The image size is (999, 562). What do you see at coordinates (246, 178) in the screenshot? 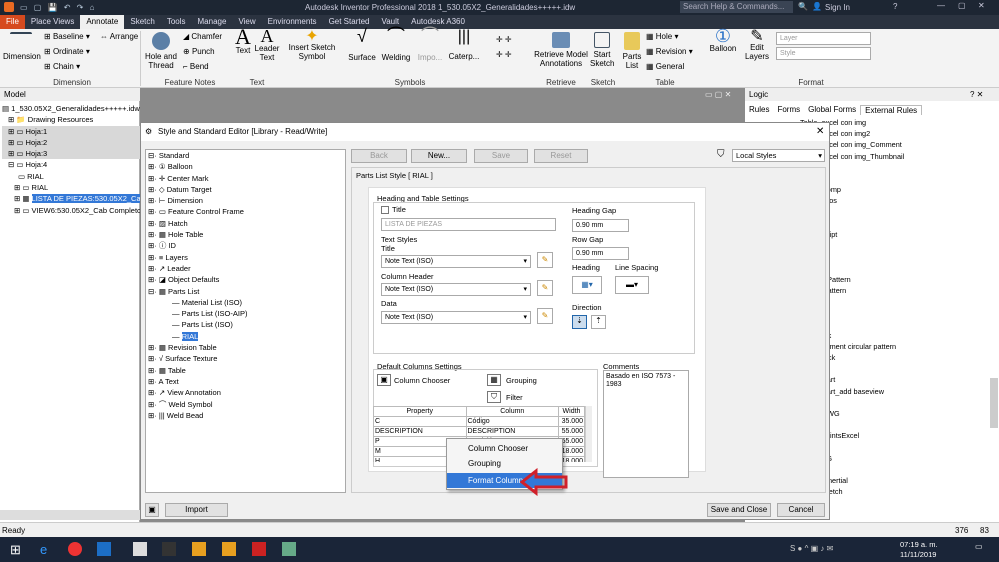
I see `tree-item: ⊞· ✛ Center Mark` at bounding box center [246, 178].